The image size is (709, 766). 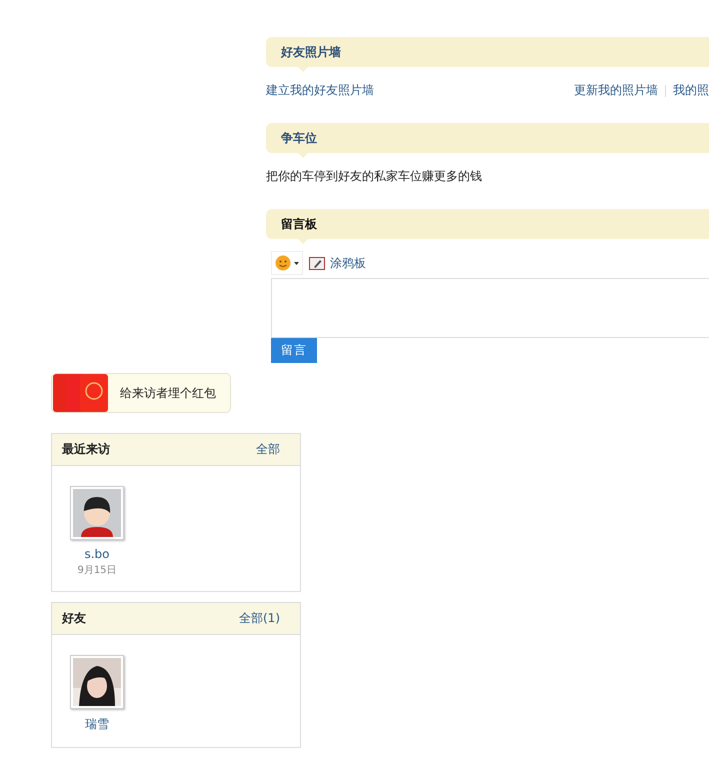 What do you see at coordinates (268, 449) in the screenshot?
I see `view-all-link: 全部` at bounding box center [268, 449].